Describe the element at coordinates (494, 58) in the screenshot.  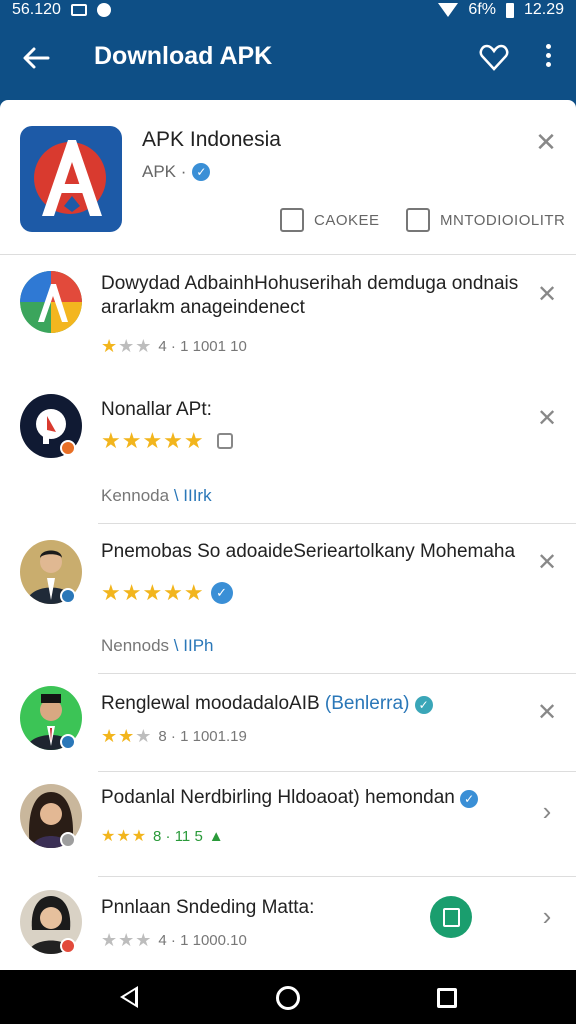
I see `favorite-icon` at that location.